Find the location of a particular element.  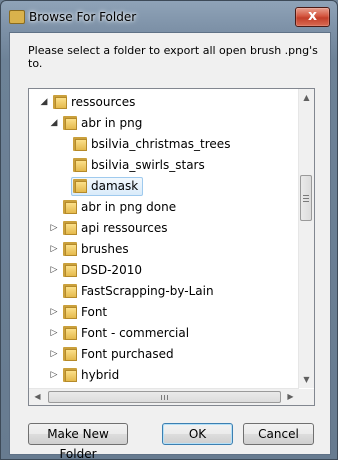

tree-item: ▷ brushes is located at coordinates (164, 249).